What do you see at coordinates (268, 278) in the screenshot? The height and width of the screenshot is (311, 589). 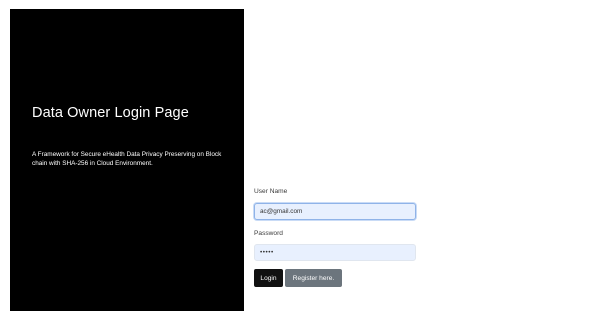 I see `login-button: Login` at bounding box center [268, 278].